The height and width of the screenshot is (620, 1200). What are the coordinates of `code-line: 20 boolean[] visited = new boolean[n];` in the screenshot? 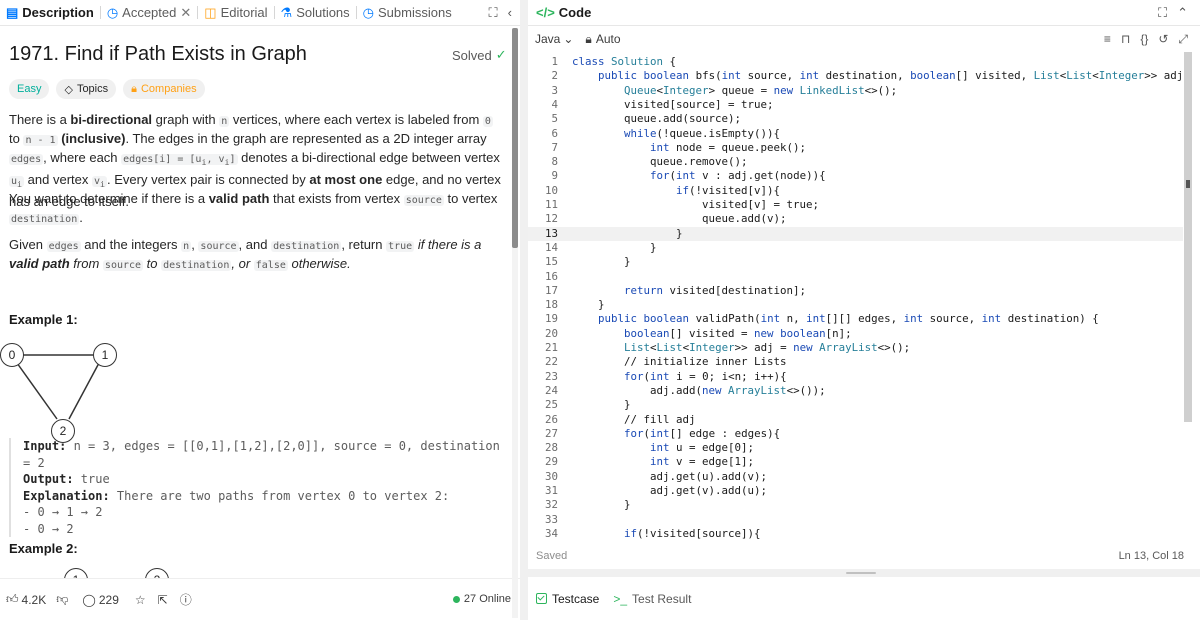 It's located at (855, 334).